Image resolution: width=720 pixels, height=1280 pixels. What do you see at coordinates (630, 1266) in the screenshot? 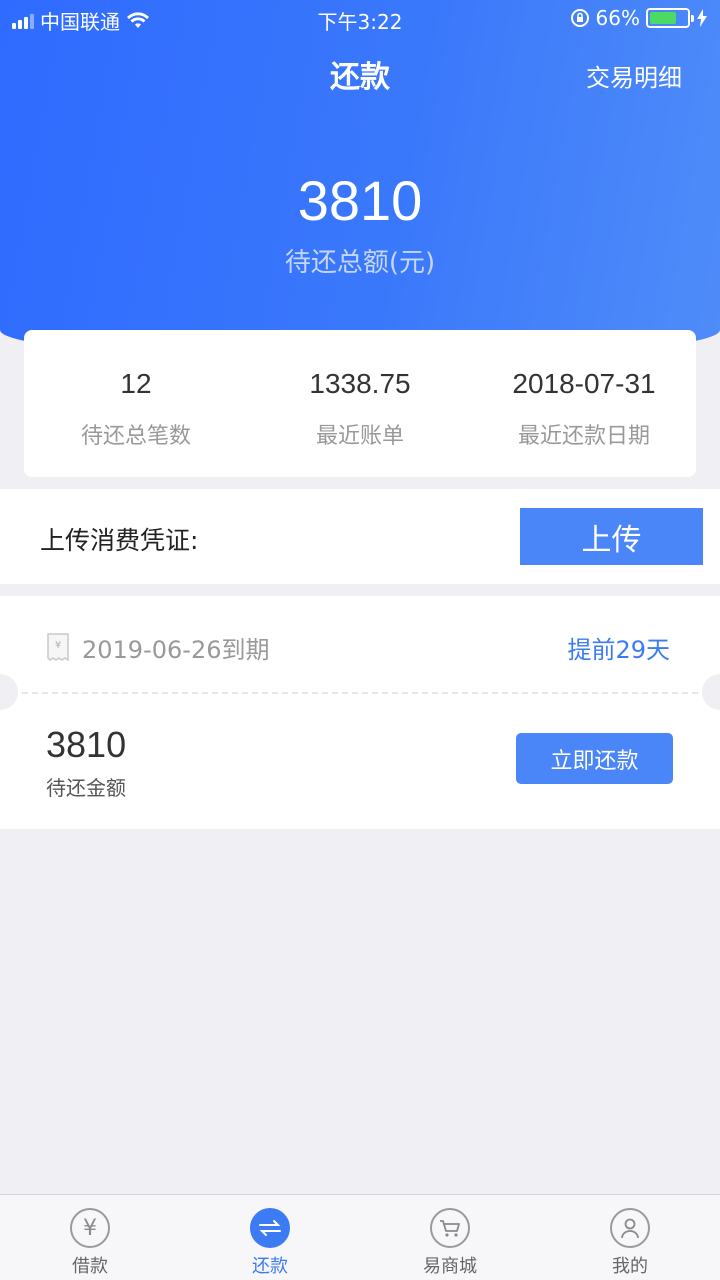
I see `tab-label: 我的` at bounding box center [630, 1266].